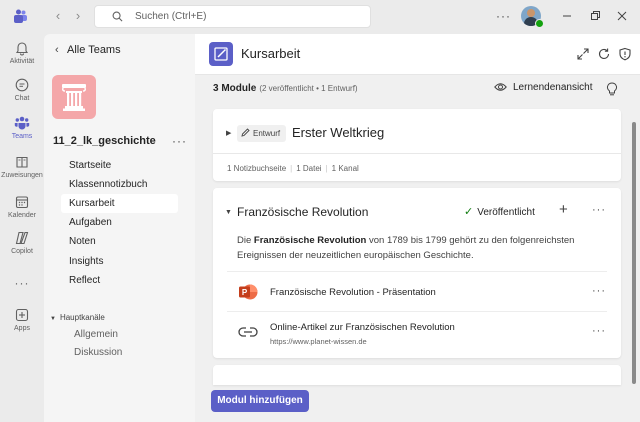  I want to click on search-placeholder: Suchen (Ctrl+E), so click(171, 16).